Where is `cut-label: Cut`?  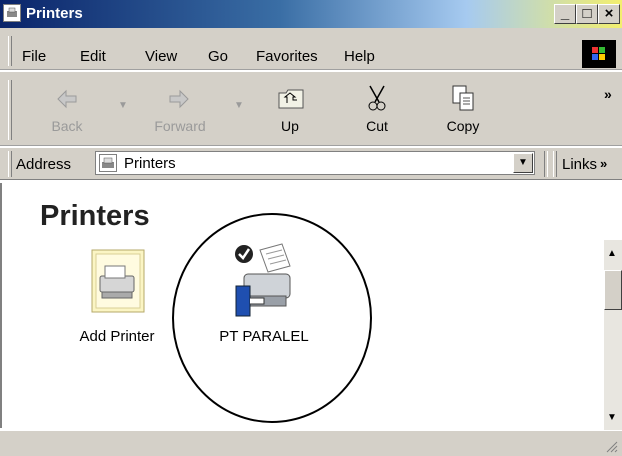 cut-label: Cut is located at coordinates (377, 126).